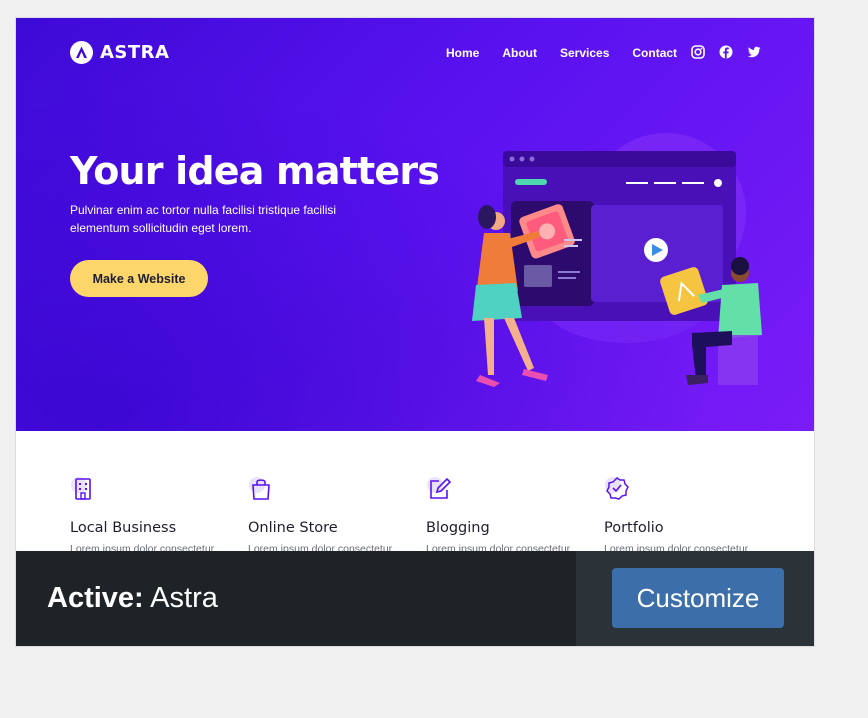 The width and height of the screenshot is (868, 718). I want to click on hero-title: Your idea matters, so click(255, 171).